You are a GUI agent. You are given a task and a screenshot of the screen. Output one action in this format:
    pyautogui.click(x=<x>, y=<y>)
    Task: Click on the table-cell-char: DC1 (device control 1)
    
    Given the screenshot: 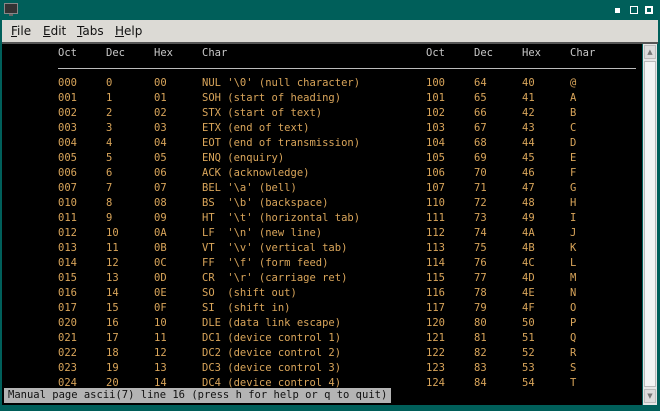 What is the action you would take?
    pyautogui.click(x=272, y=338)
    